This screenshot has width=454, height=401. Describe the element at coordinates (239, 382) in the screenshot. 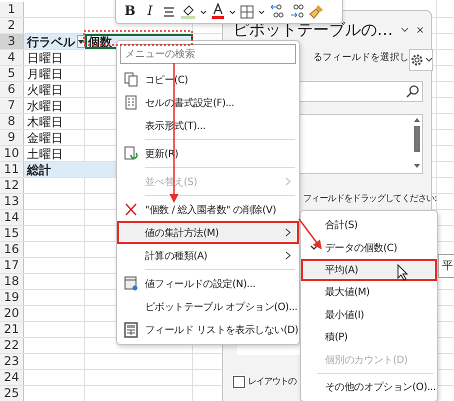

I see `checkbox` at that location.